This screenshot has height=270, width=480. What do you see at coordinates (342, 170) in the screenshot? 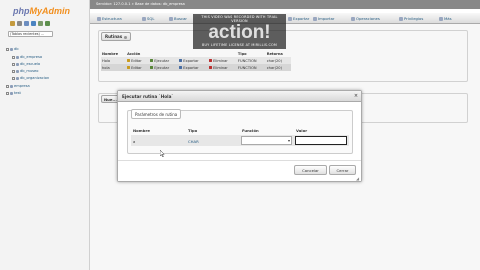
I see `close-button: Cerrar` at bounding box center [342, 170].